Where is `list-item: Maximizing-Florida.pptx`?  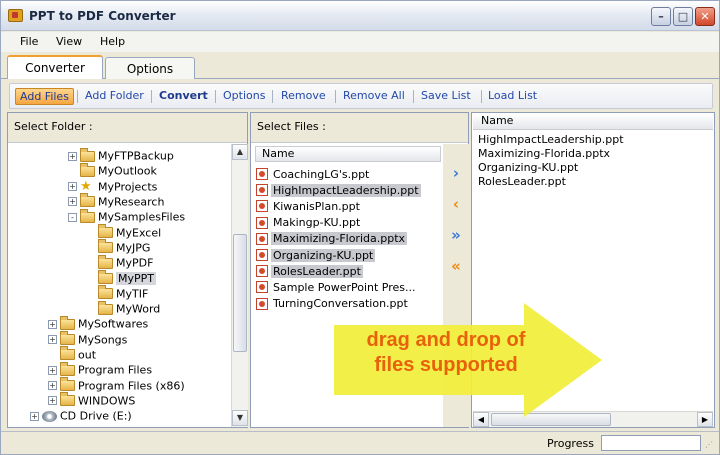
list-item: Maximizing-Florida.pptx is located at coordinates (544, 154).